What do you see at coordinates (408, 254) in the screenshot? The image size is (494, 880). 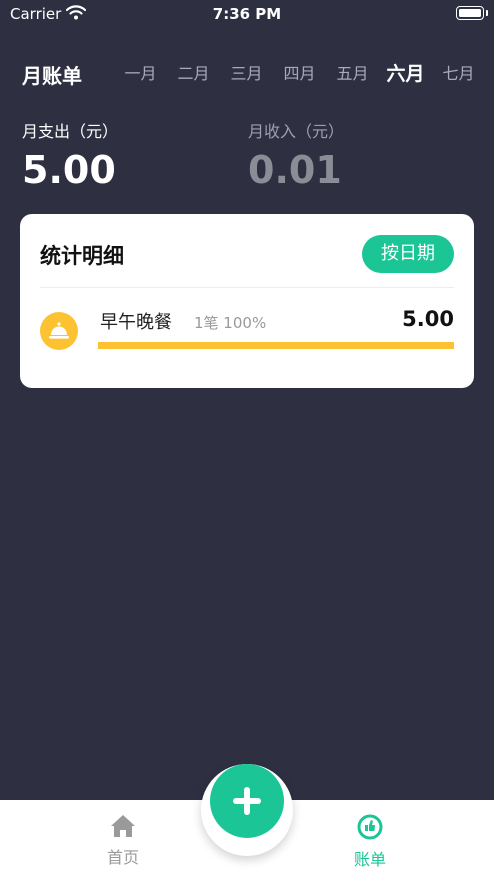 I see `by-date-button: 按日期` at bounding box center [408, 254].